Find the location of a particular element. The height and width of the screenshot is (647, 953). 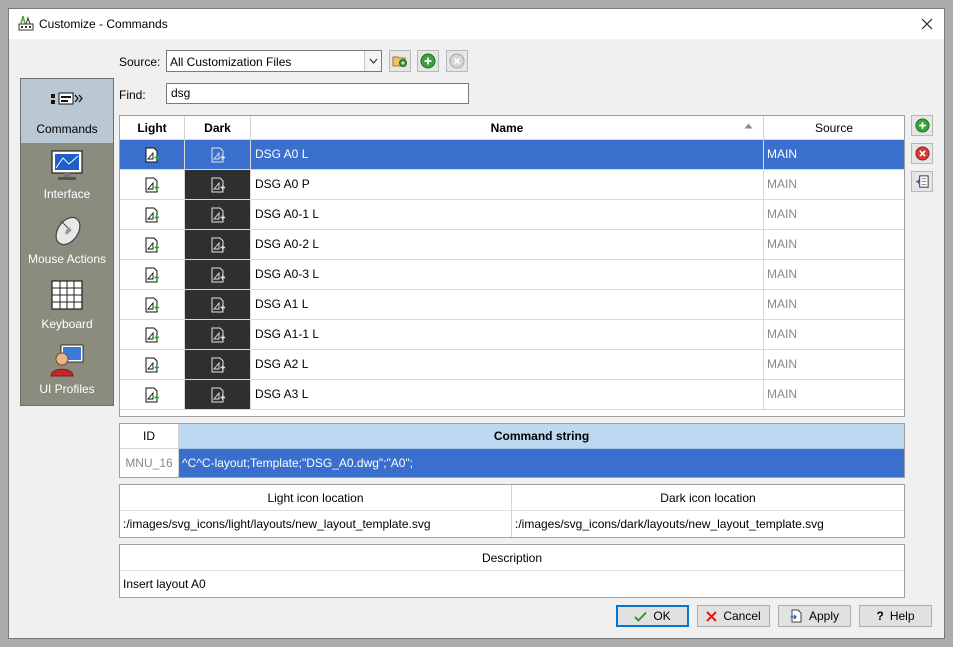

source-select: All Customization Files is located at coordinates (274, 61).